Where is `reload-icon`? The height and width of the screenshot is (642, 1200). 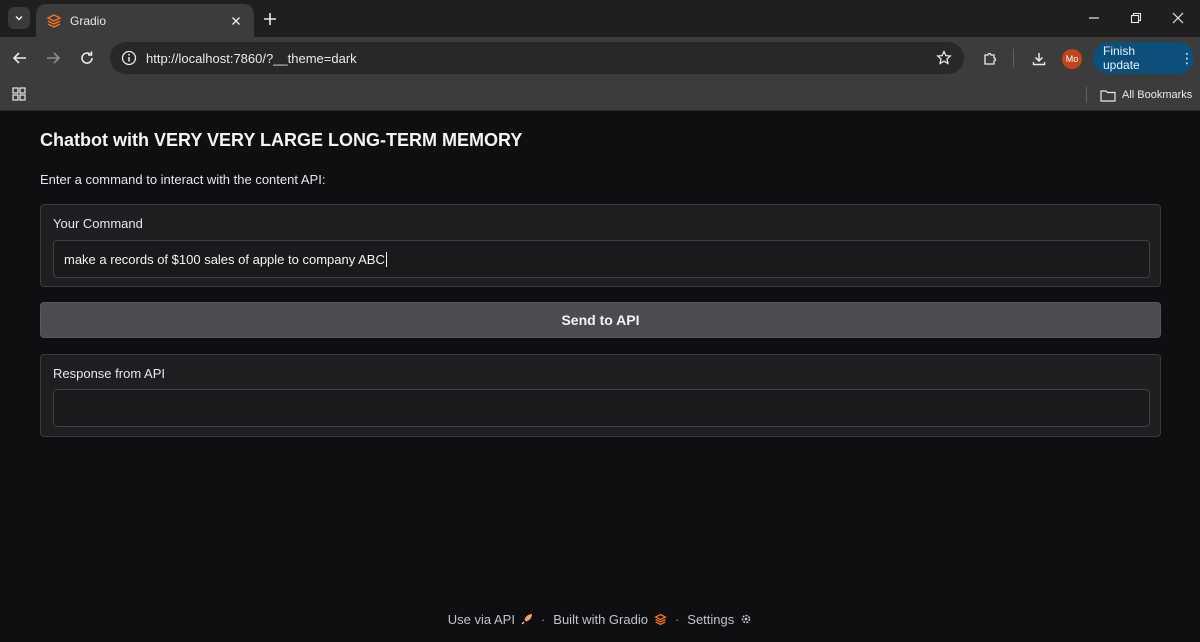
reload-icon is located at coordinates (87, 57).